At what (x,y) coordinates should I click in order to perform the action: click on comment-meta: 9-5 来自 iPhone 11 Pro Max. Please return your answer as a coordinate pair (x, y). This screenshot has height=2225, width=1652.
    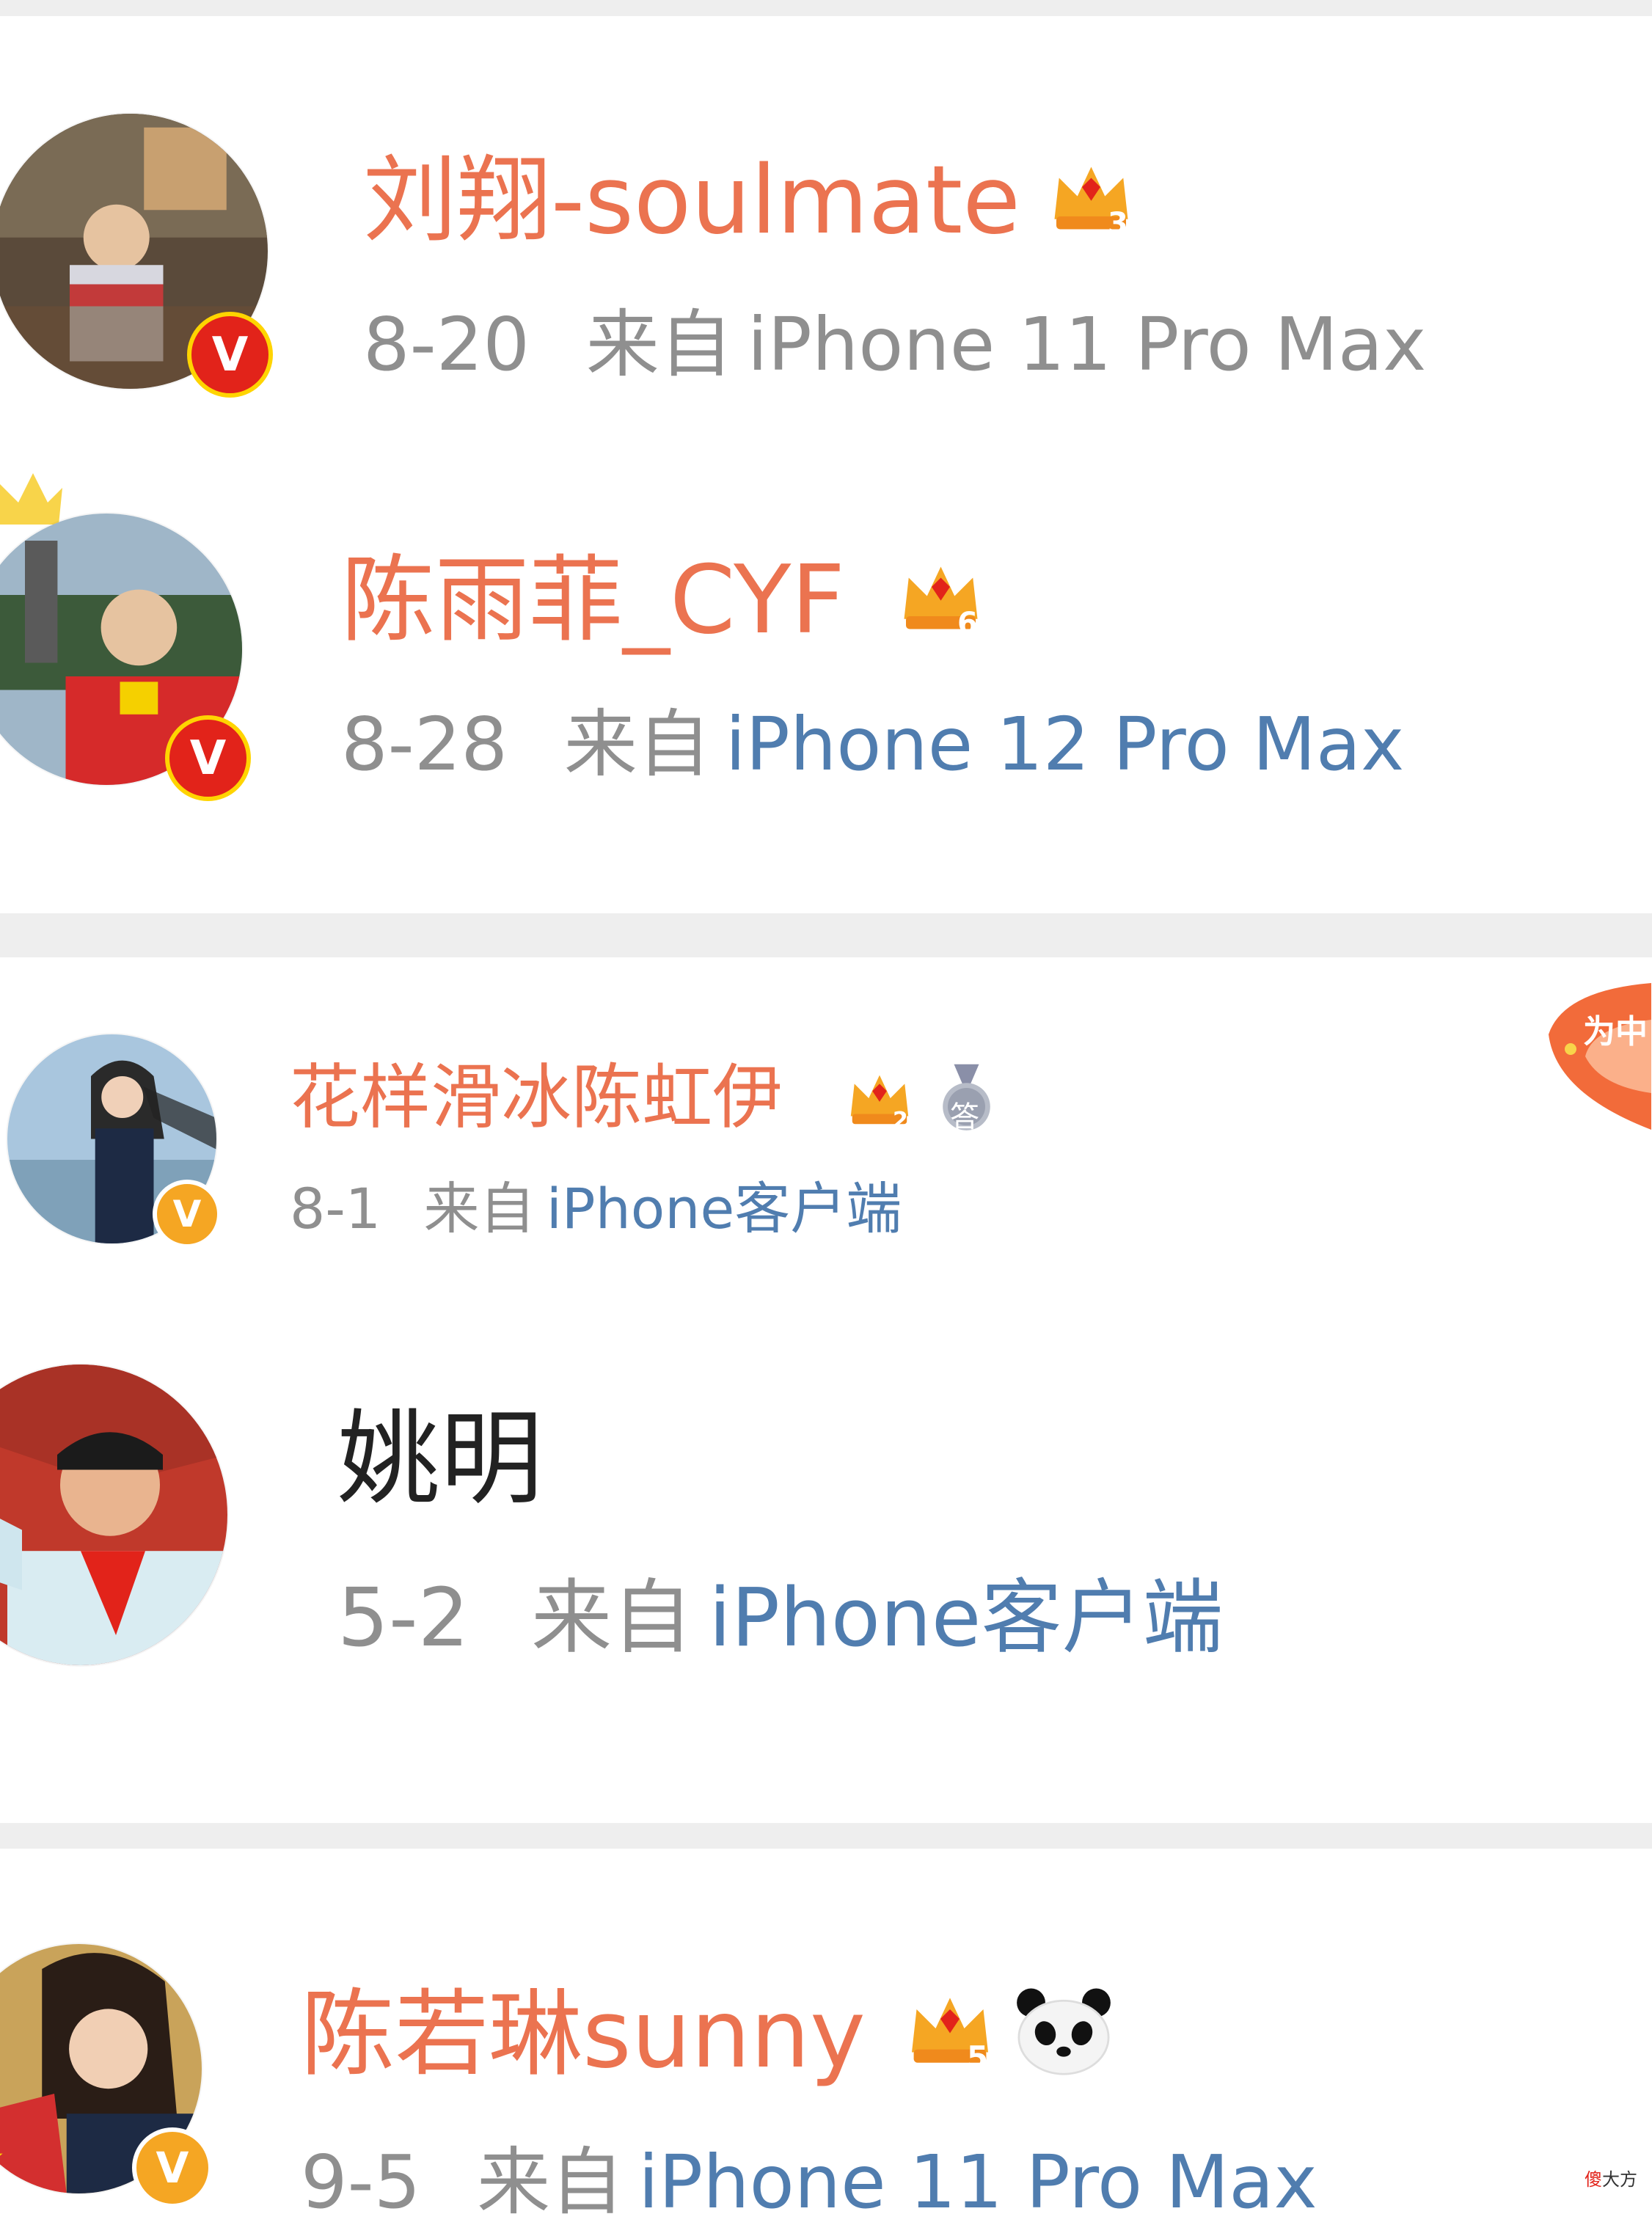
    Looking at the image, I should click on (809, 2182).